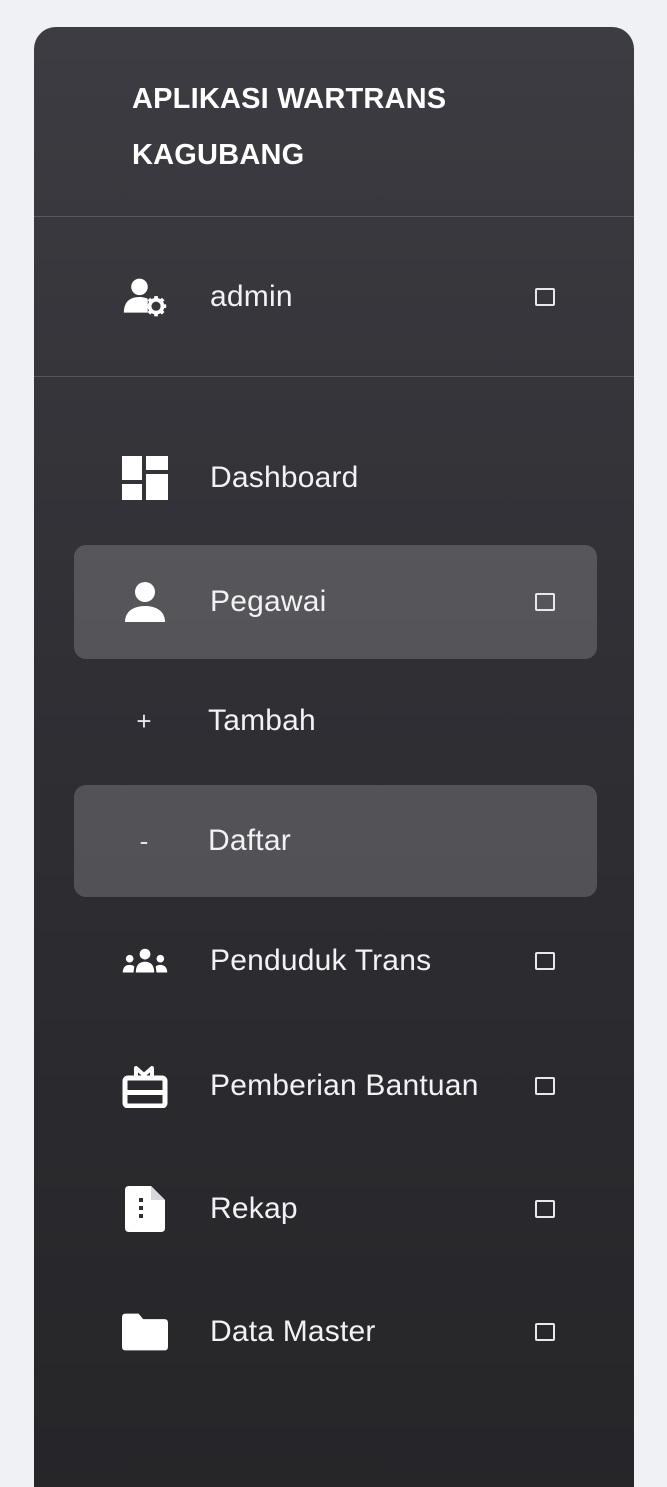 This screenshot has height=1487, width=667. What do you see at coordinates (335, 1209) in the screenshot?
I see `sidebar-item-rekap: Rekap` at bounding box center [335, 1209].